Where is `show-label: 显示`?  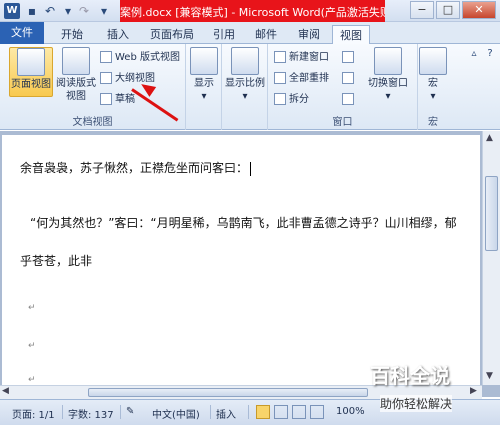 show-label: 显示 is located at coordinates (204, 83).